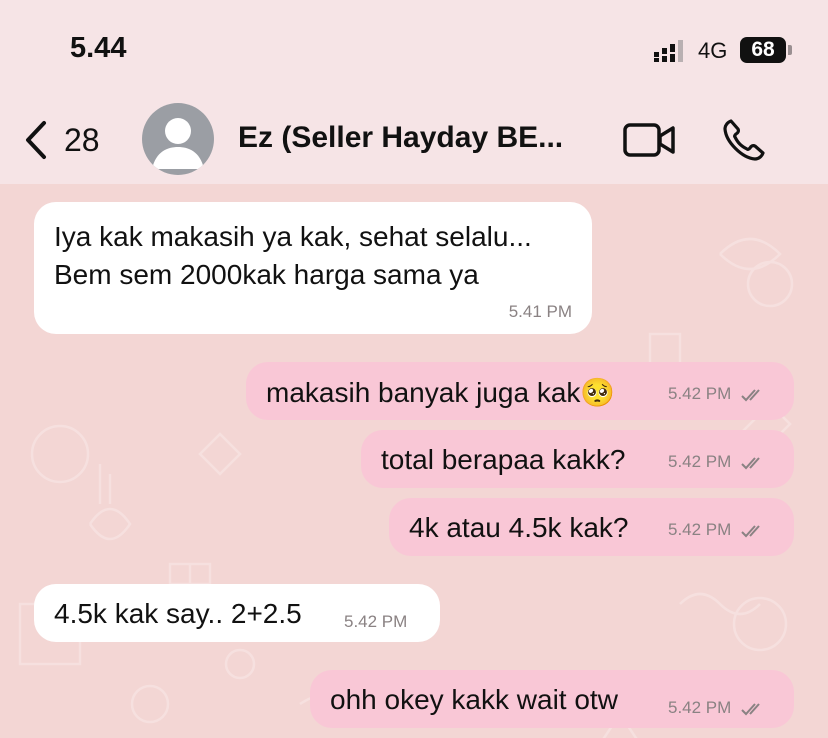 Image resolution: width=828 pixels, height=738 pixels. What do you see at coordinates (82, 139) in the screenshot?
I see `unread-count: 28` at bounding box center [82, 139].